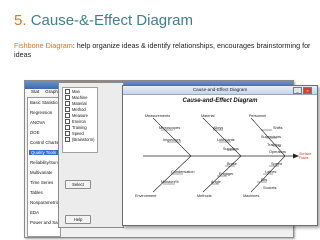 The image size is (320, 240). What do you see at coordinates (76, 128) in the screenshot?
I see `category-option: Training` at bounding box center [76, 128].